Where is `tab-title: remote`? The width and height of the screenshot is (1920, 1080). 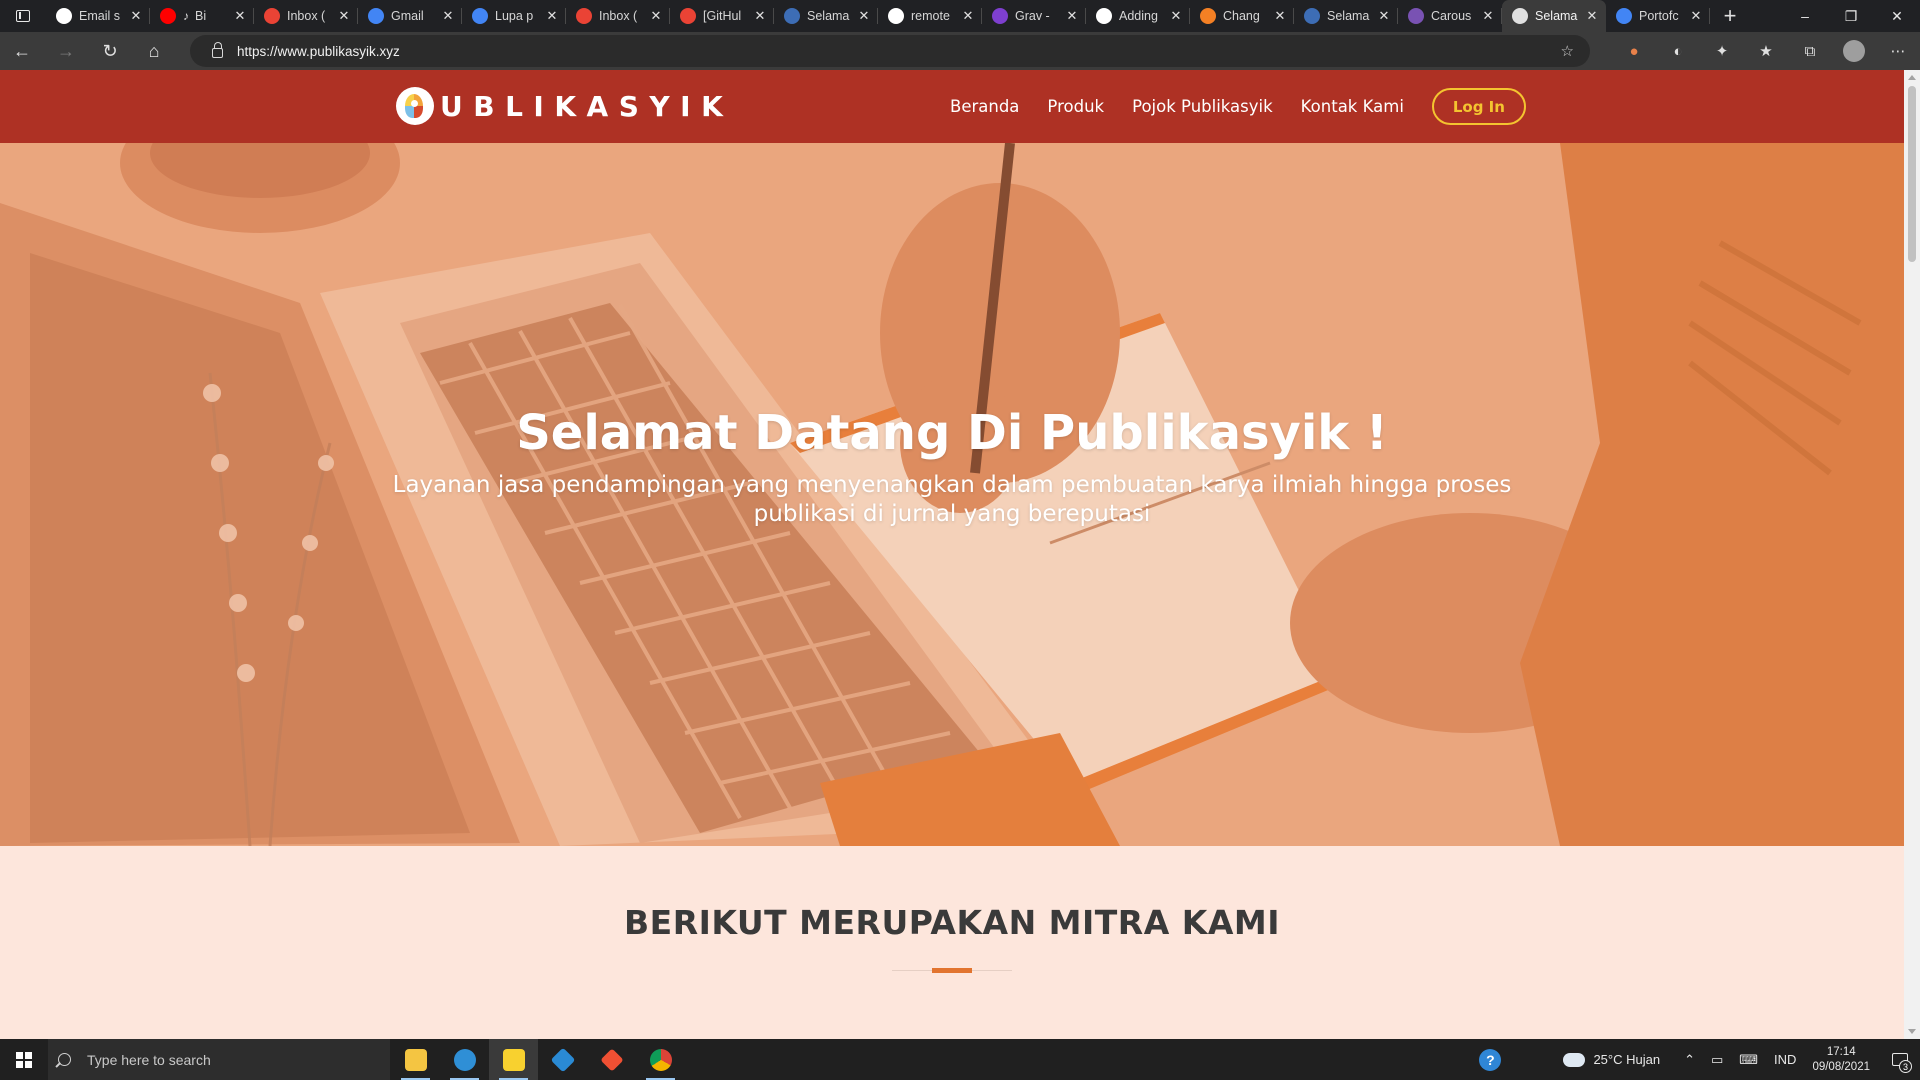 tab-title: remote is located at coordinates (935, 16).